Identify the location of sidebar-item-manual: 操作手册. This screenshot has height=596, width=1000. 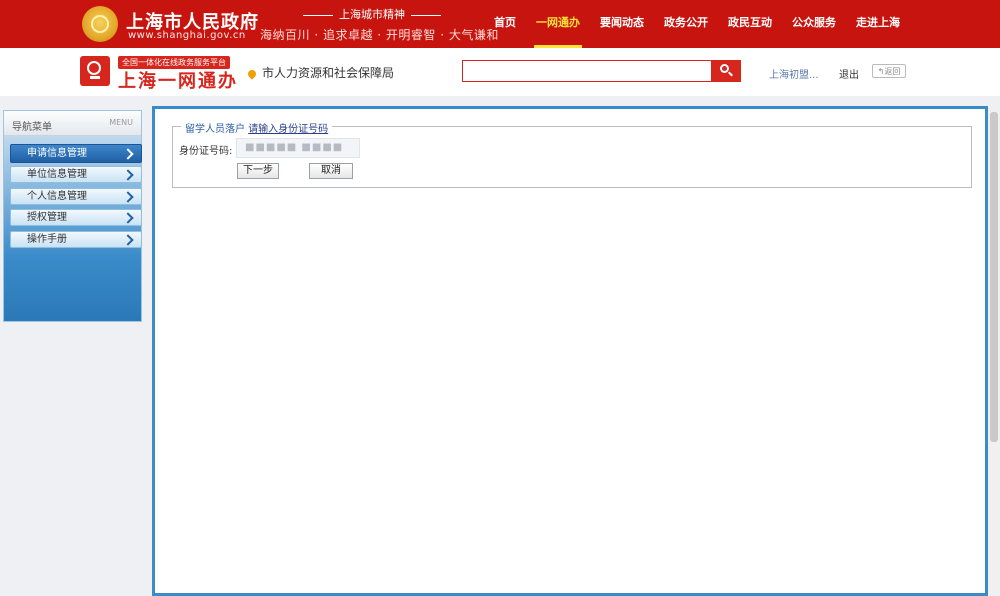
(76, 239).